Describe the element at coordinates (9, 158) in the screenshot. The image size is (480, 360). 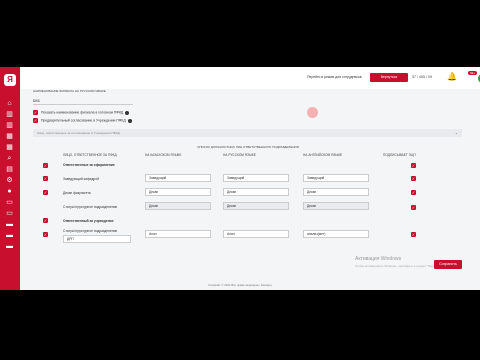
I see `search-icon: ⌕` at that location.